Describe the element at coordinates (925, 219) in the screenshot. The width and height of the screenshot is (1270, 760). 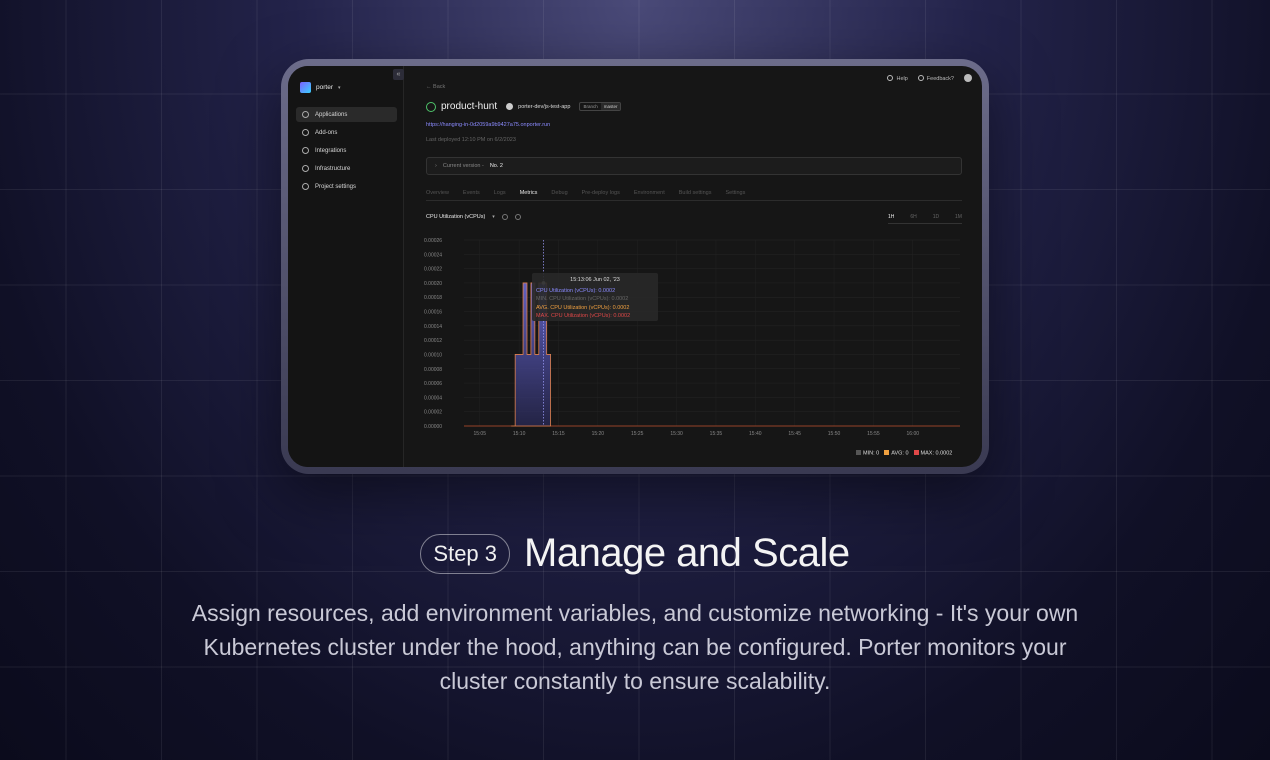
I see `time-range-tabs: 1H 6H 1D 1M` at that location.